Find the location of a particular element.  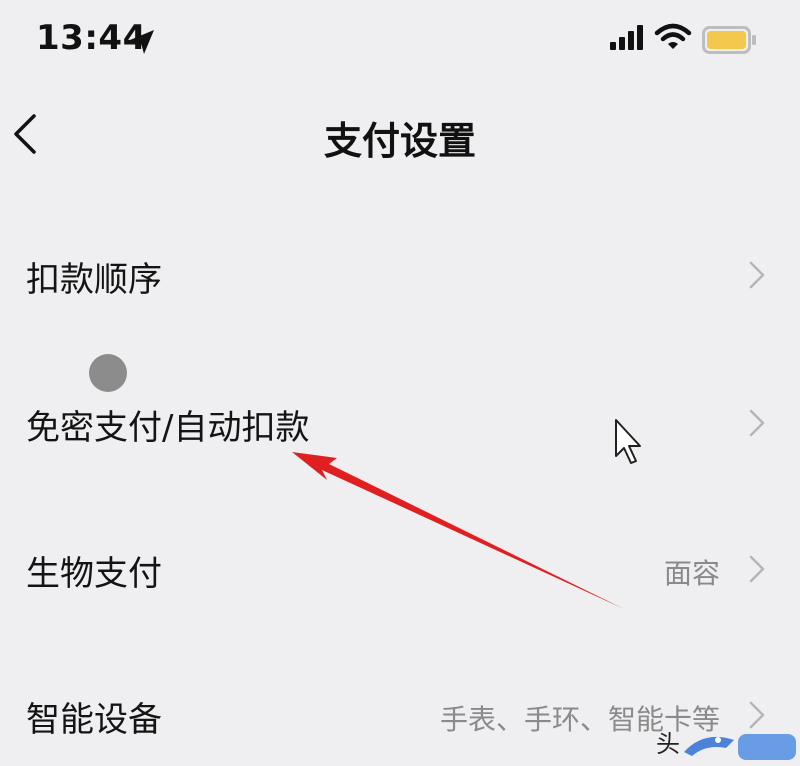

watermark: 头 is located at coordinates (728, 742).